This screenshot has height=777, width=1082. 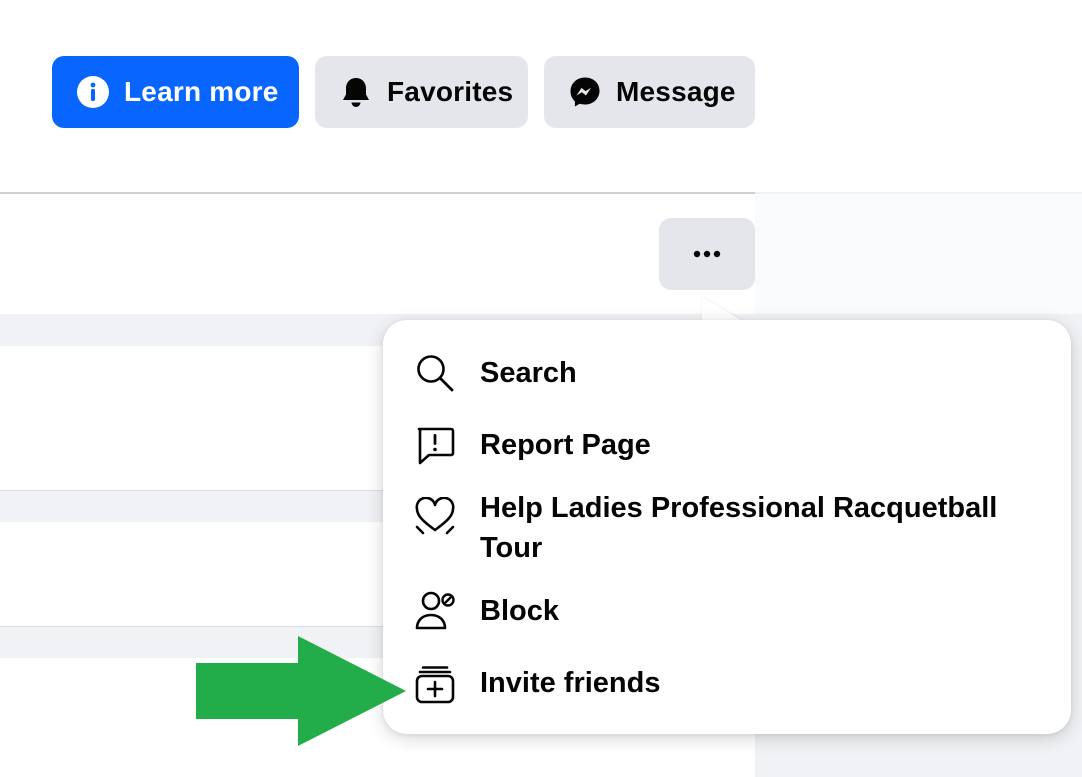 What do you see at coordinates (303, 693) in the screenshot?
I see `annotation-arrow-icon` at bounding box center [303, 693].